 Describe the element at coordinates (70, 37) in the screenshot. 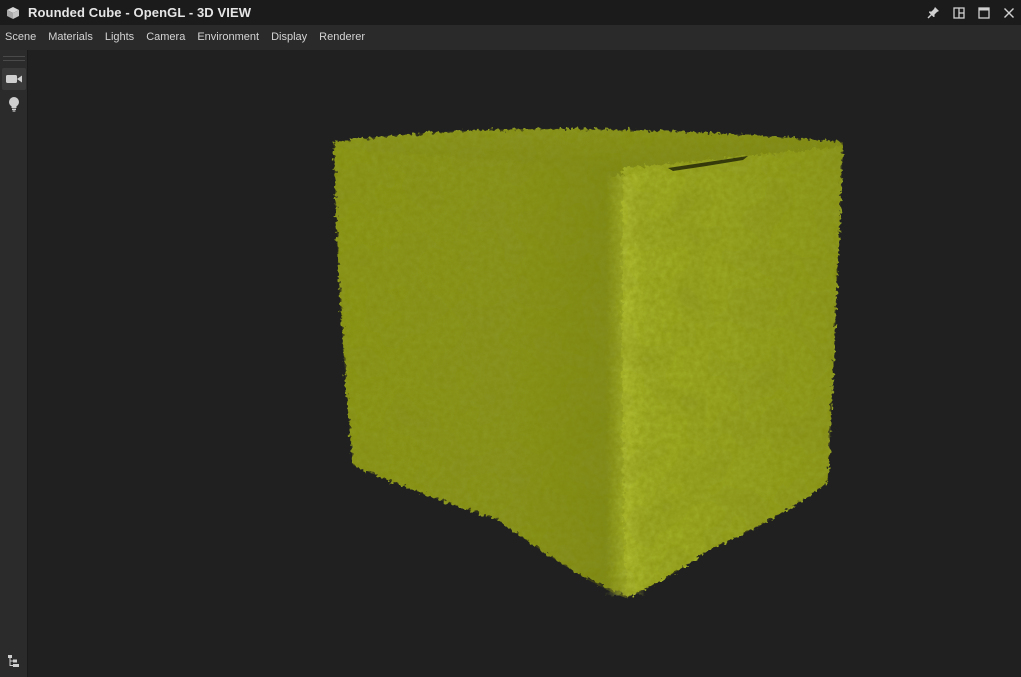

I see `menu-materials: Materials` at that location.